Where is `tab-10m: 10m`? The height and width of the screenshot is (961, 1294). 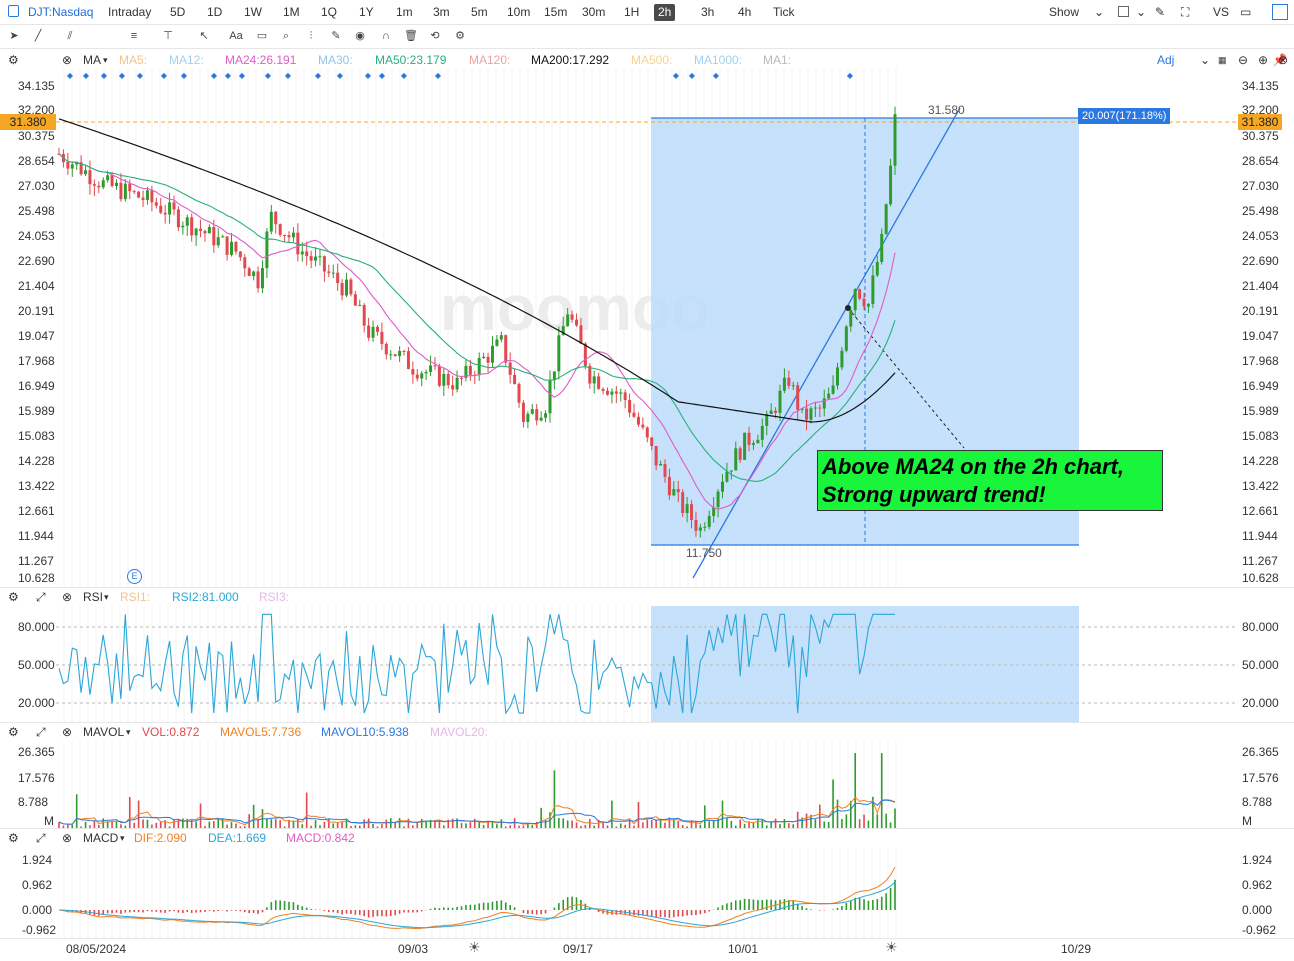 tab-10m: 10m is located at coordinates (518, 12).